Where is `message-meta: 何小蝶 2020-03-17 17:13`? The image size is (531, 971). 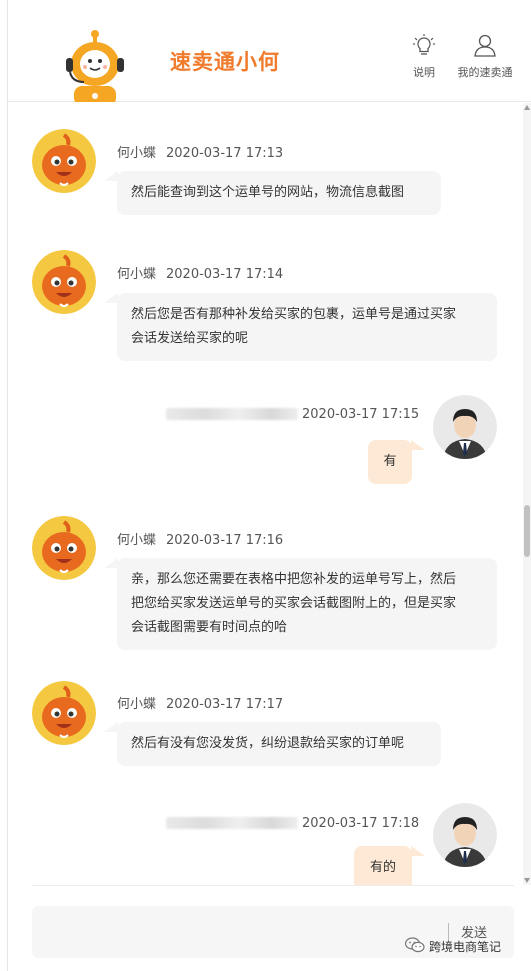
message-meta: 何小蝶 2020-03-17 17:13 is located at coordinates (200, 151).